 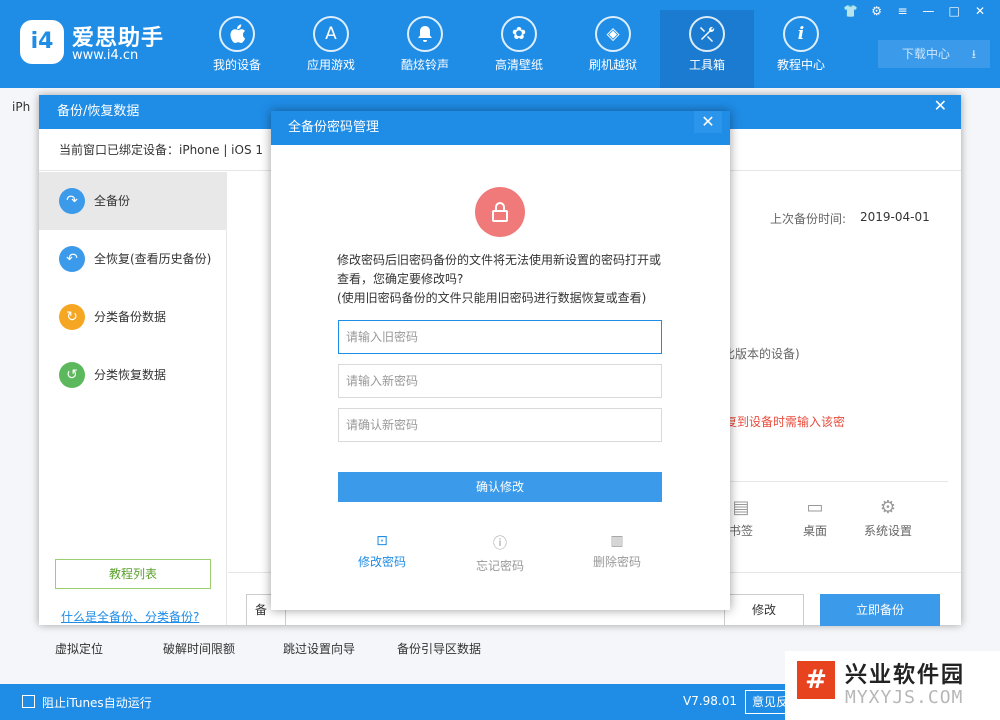 I want to click on sidebar-item-label: 分类备份数据, so click(x=130, y=317).